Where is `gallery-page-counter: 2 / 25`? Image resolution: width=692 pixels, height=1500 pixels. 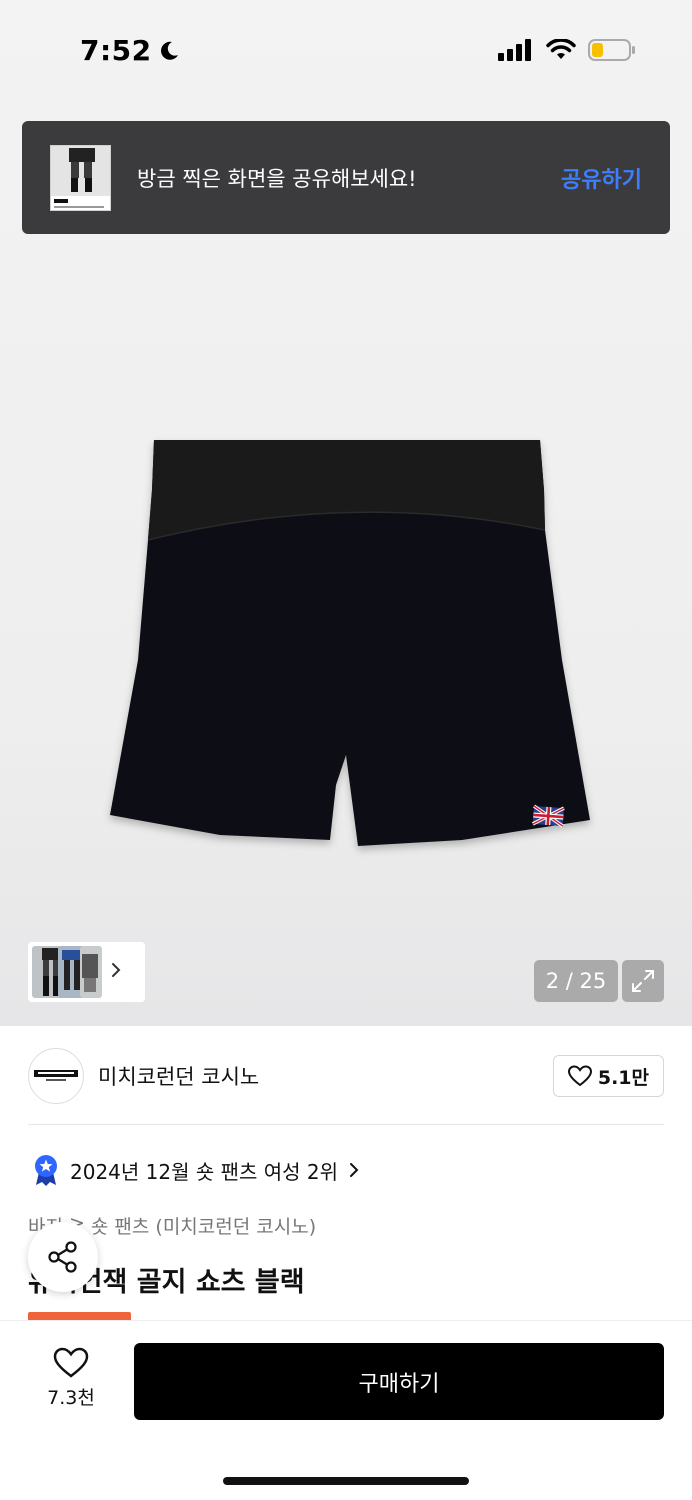 gallery-page-counter: 2 / 25 is located at coordinates (576, 981).